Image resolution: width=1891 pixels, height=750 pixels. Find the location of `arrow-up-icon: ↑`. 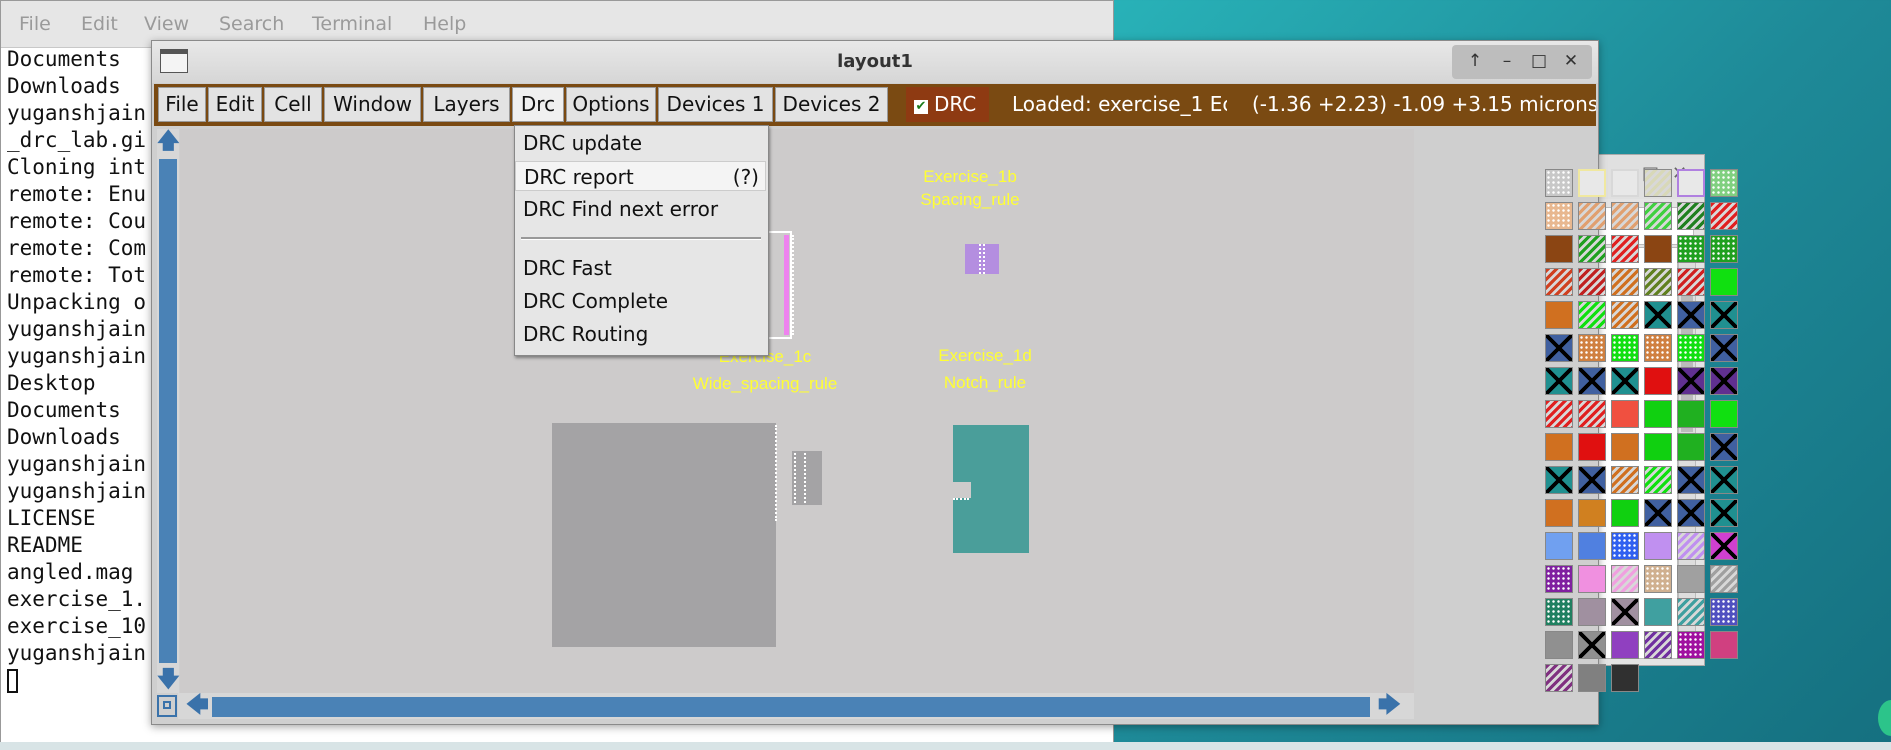

arrow-up-icon: ↑ is located at coordinates (1475, 61).